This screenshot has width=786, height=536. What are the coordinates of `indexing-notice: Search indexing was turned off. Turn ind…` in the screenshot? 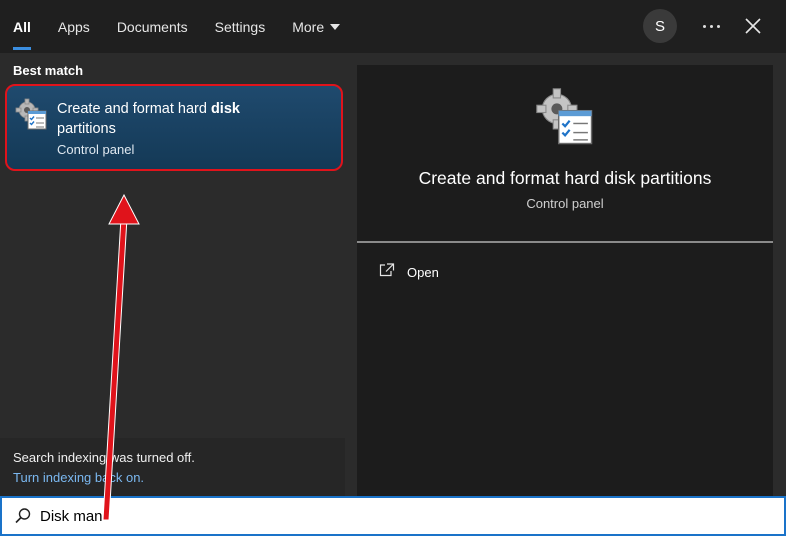 It's located at (172, 467).